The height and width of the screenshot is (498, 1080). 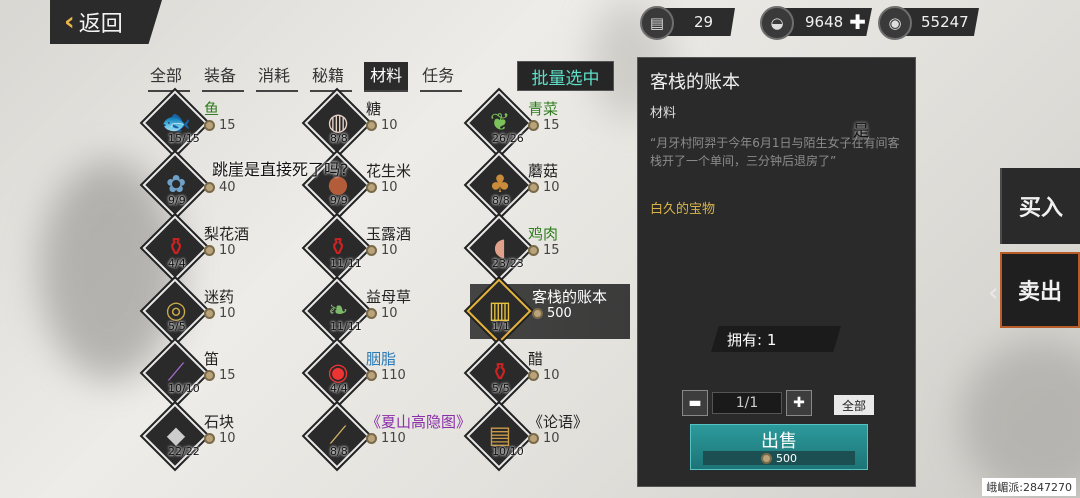 I want to click on item-price: 110, so click(x=386, y=375).